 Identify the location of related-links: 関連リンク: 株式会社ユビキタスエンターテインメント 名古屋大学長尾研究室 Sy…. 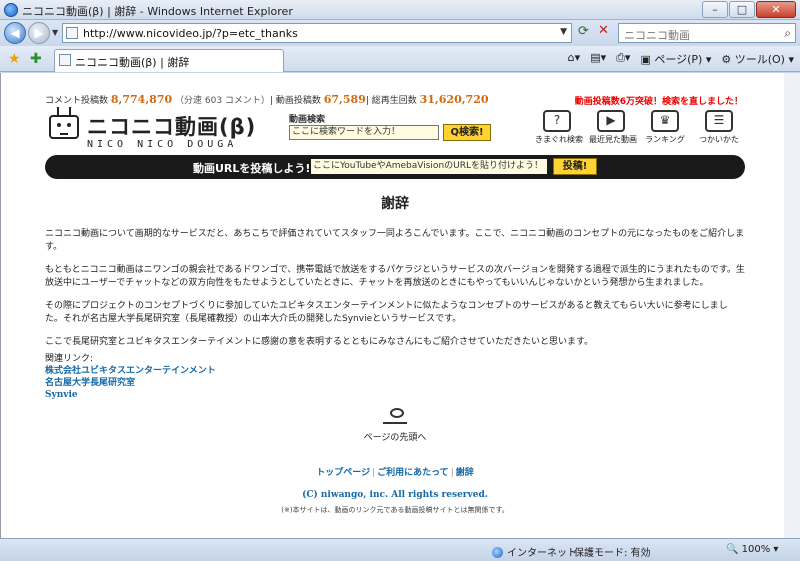
(130, 377).